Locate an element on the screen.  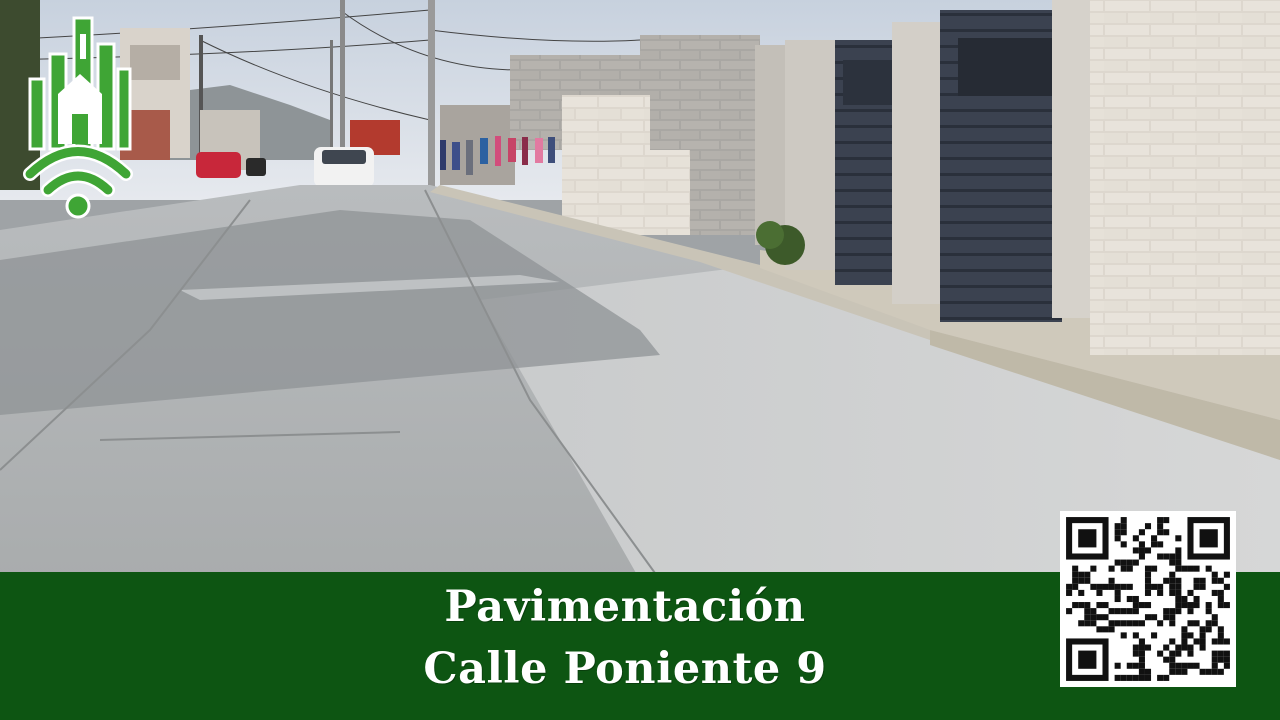
logo is located at coordinates (78, 117).